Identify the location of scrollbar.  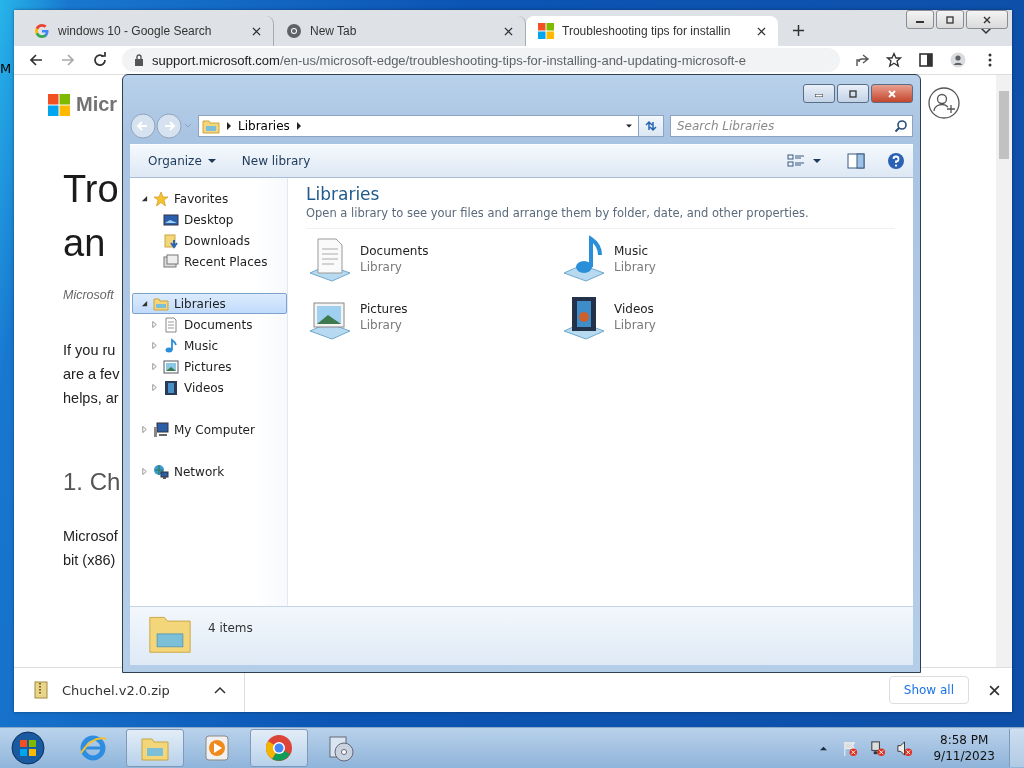
(1004, 371).